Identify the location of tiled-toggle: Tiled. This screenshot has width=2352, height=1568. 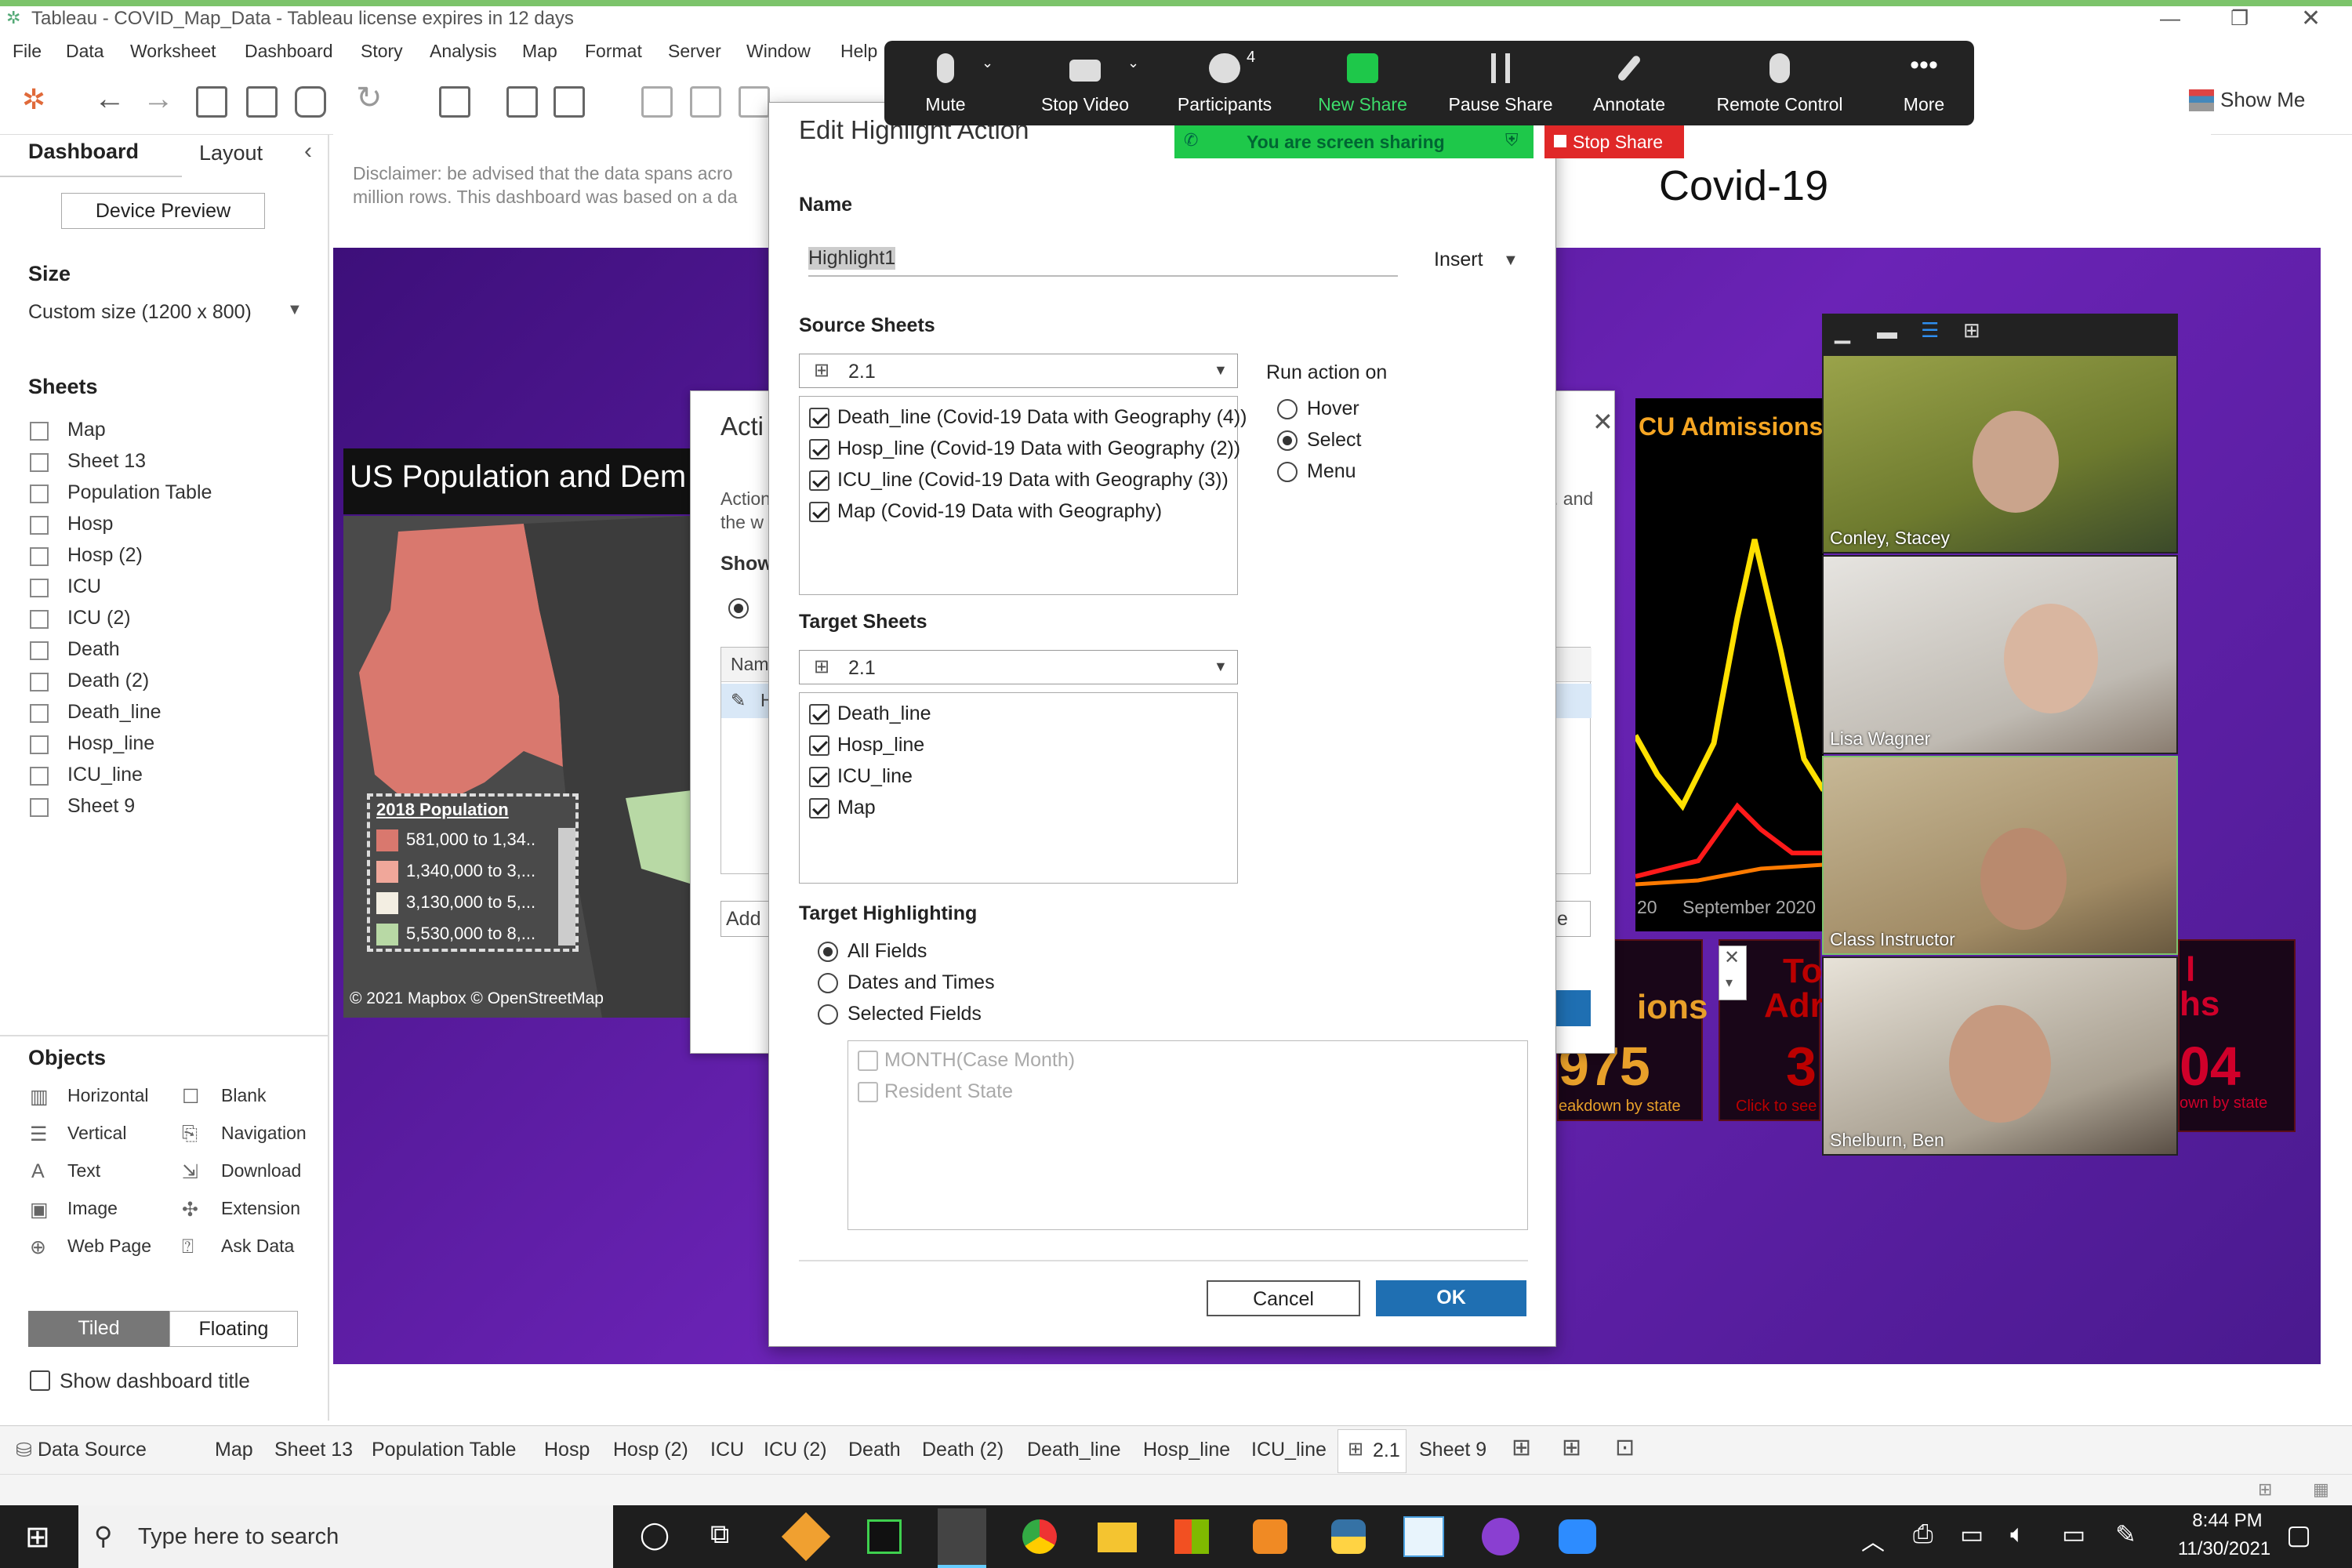
(98, 1329).